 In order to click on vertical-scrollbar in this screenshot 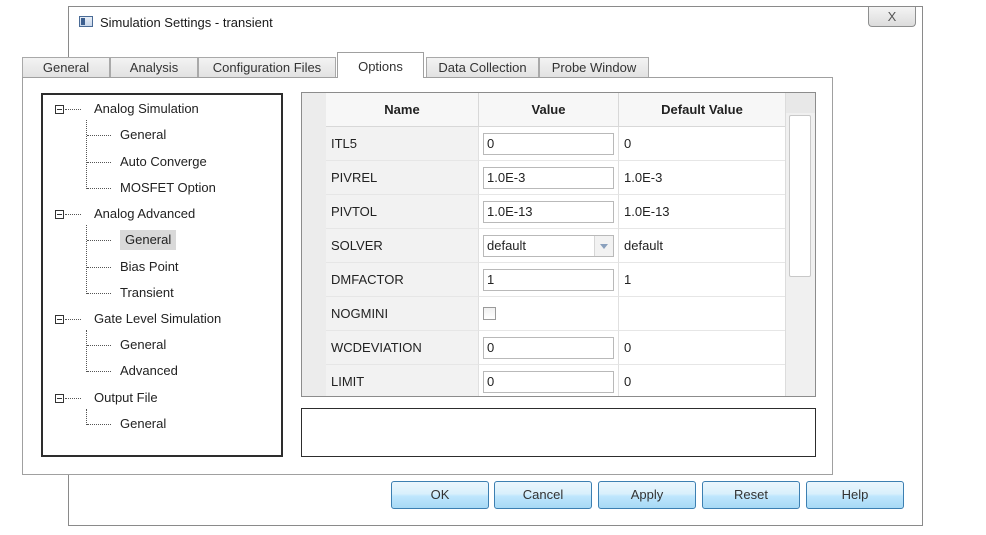, I will do `click(800, 244)`.